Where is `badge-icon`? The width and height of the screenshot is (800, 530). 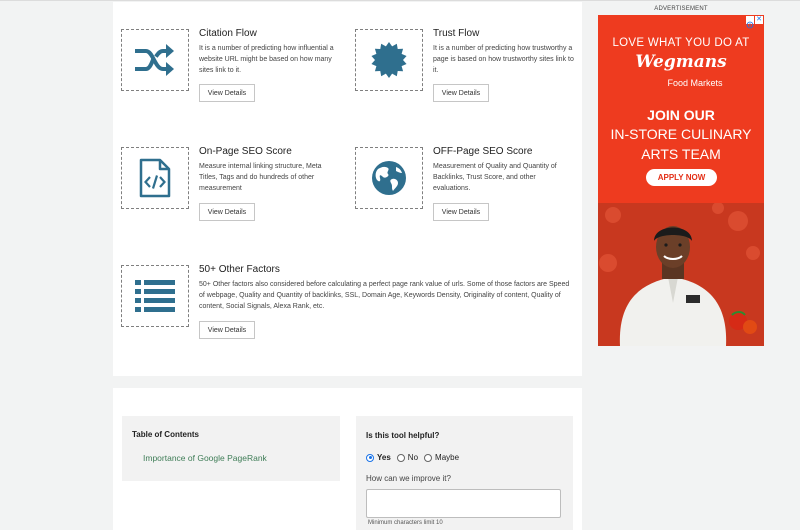
badge-icon is located at coordinates (389, 60).